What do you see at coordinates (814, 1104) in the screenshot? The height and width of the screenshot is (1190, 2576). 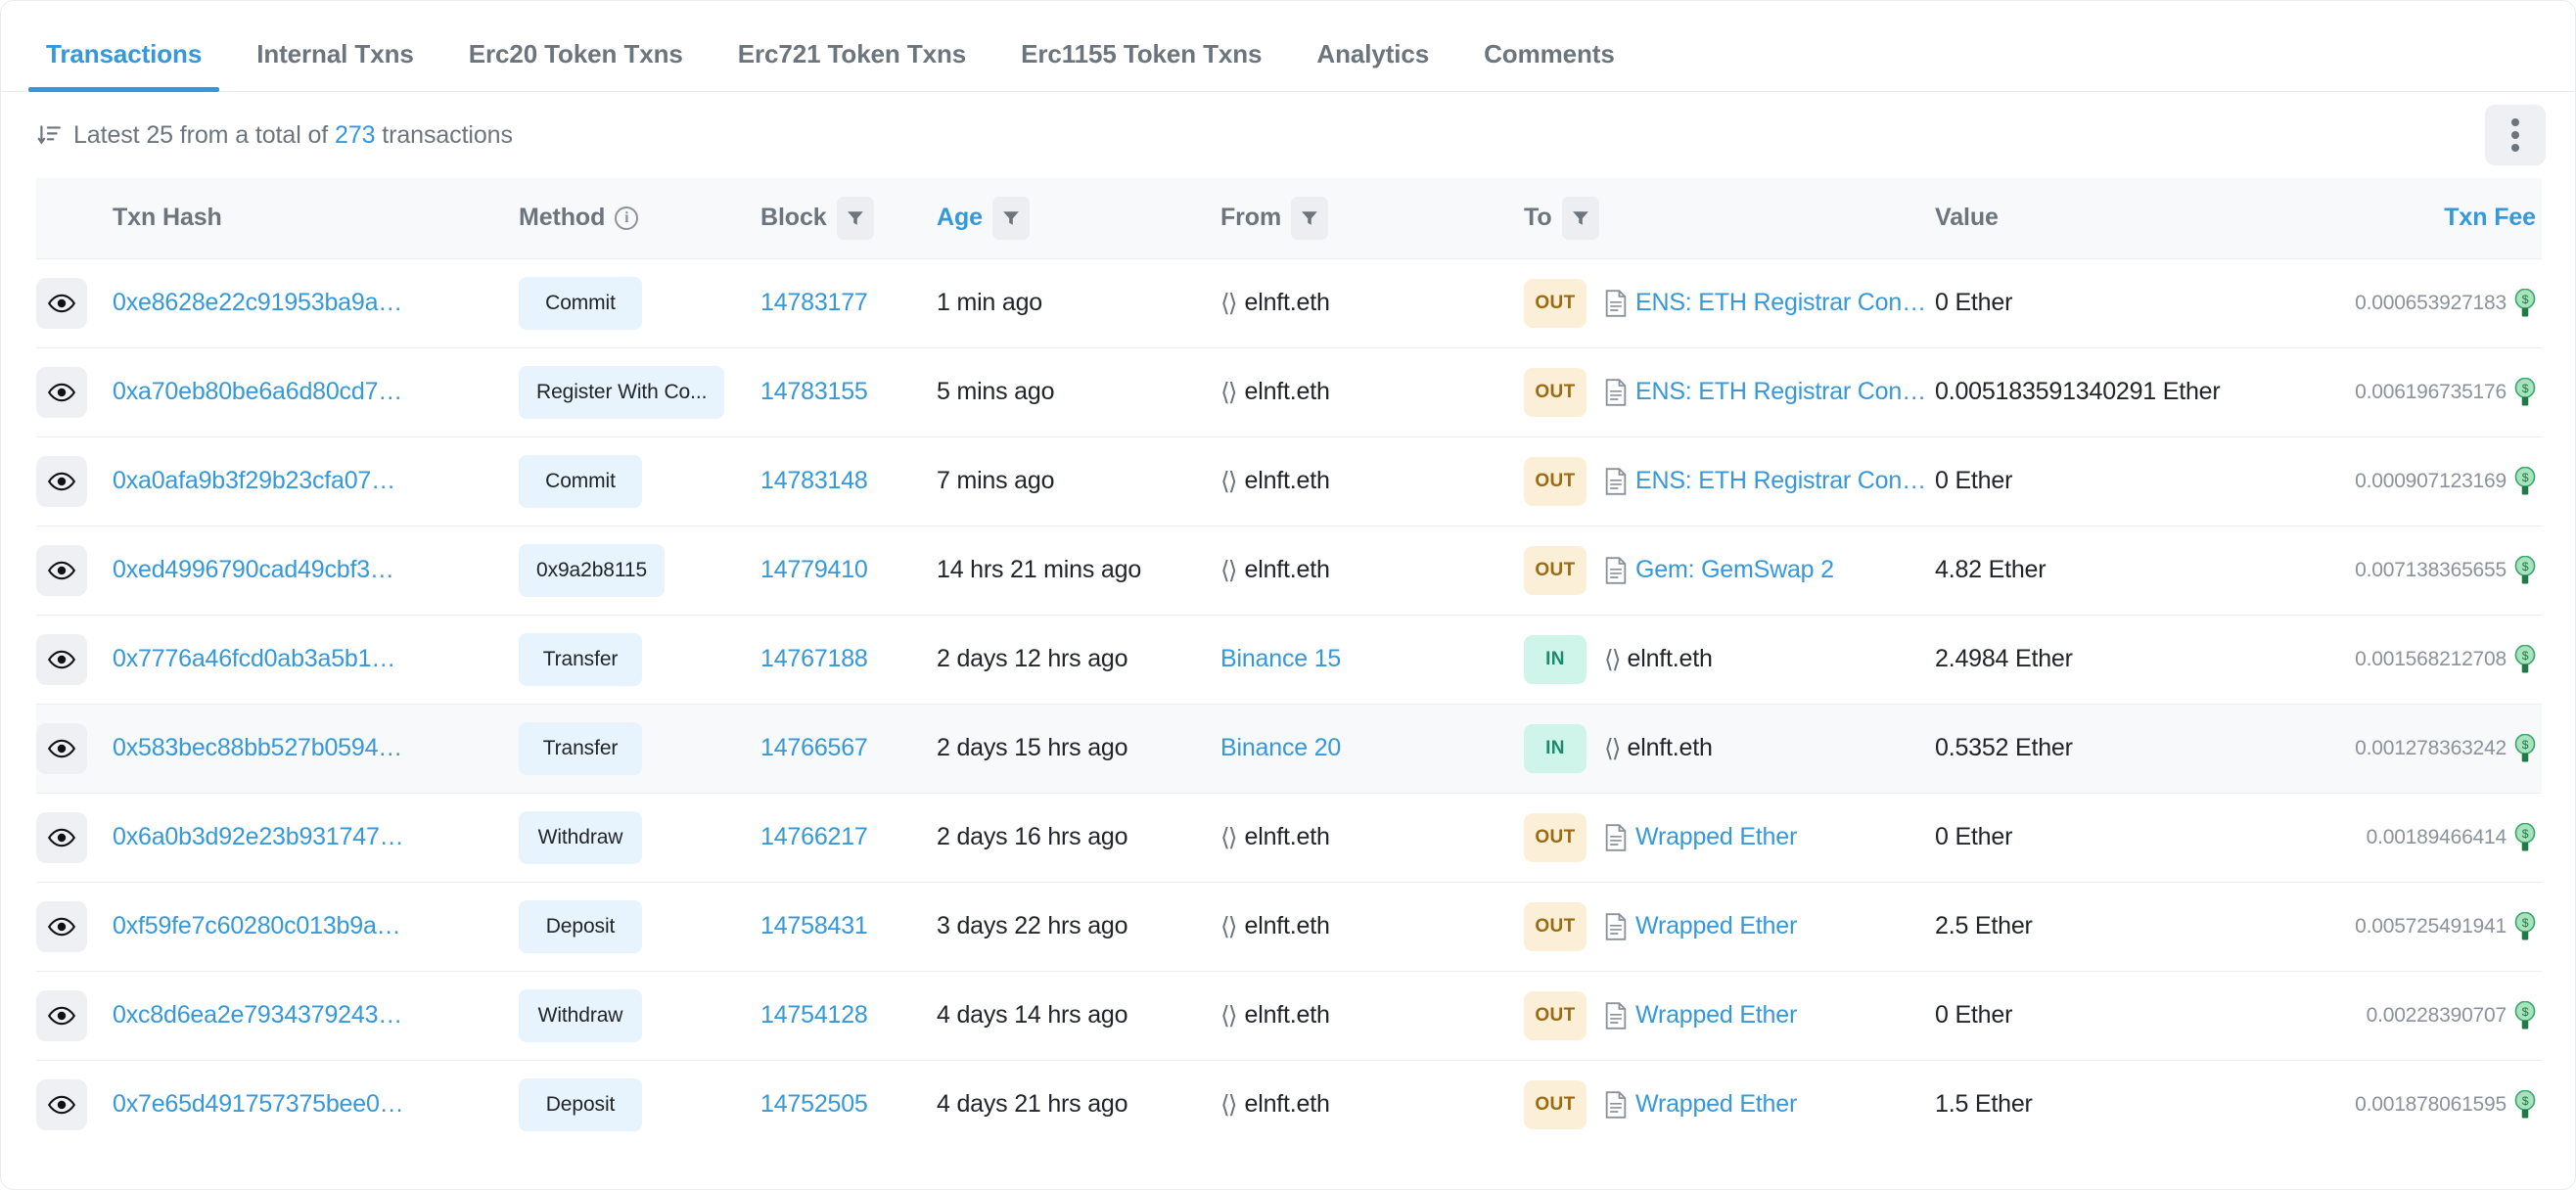 I see `block-number-link: 14752505` at bounding box center [814, 1104].